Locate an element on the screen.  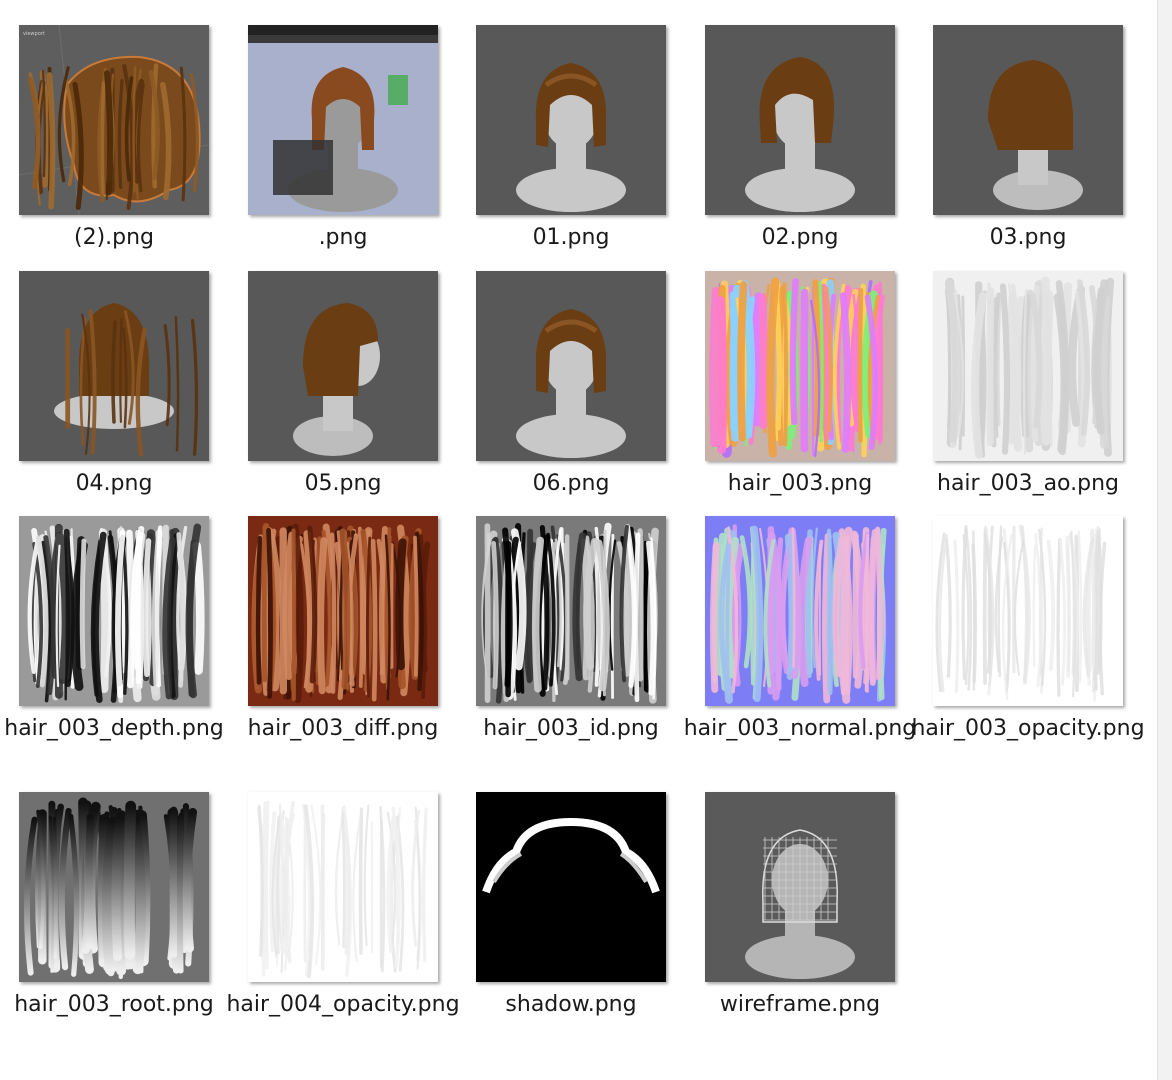
file-name-label: hair_003_diff.png is located at coordinates (343, 729).